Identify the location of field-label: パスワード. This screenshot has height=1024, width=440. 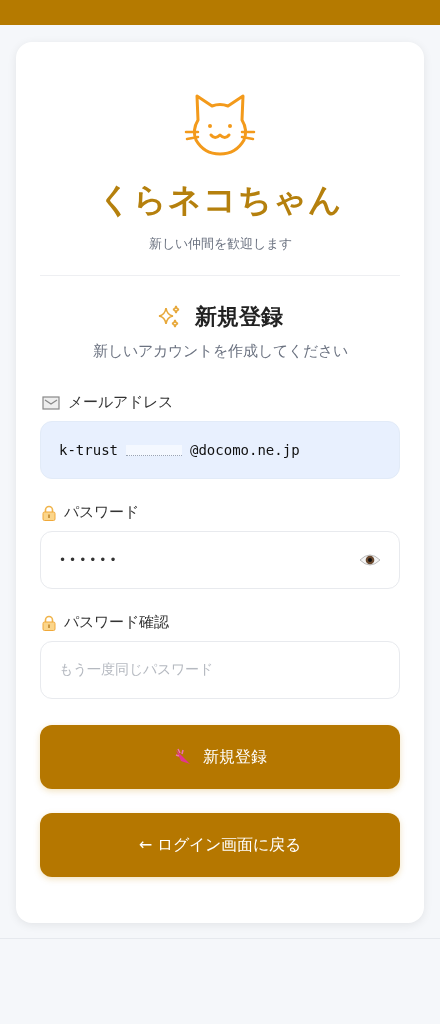
(101, 512).